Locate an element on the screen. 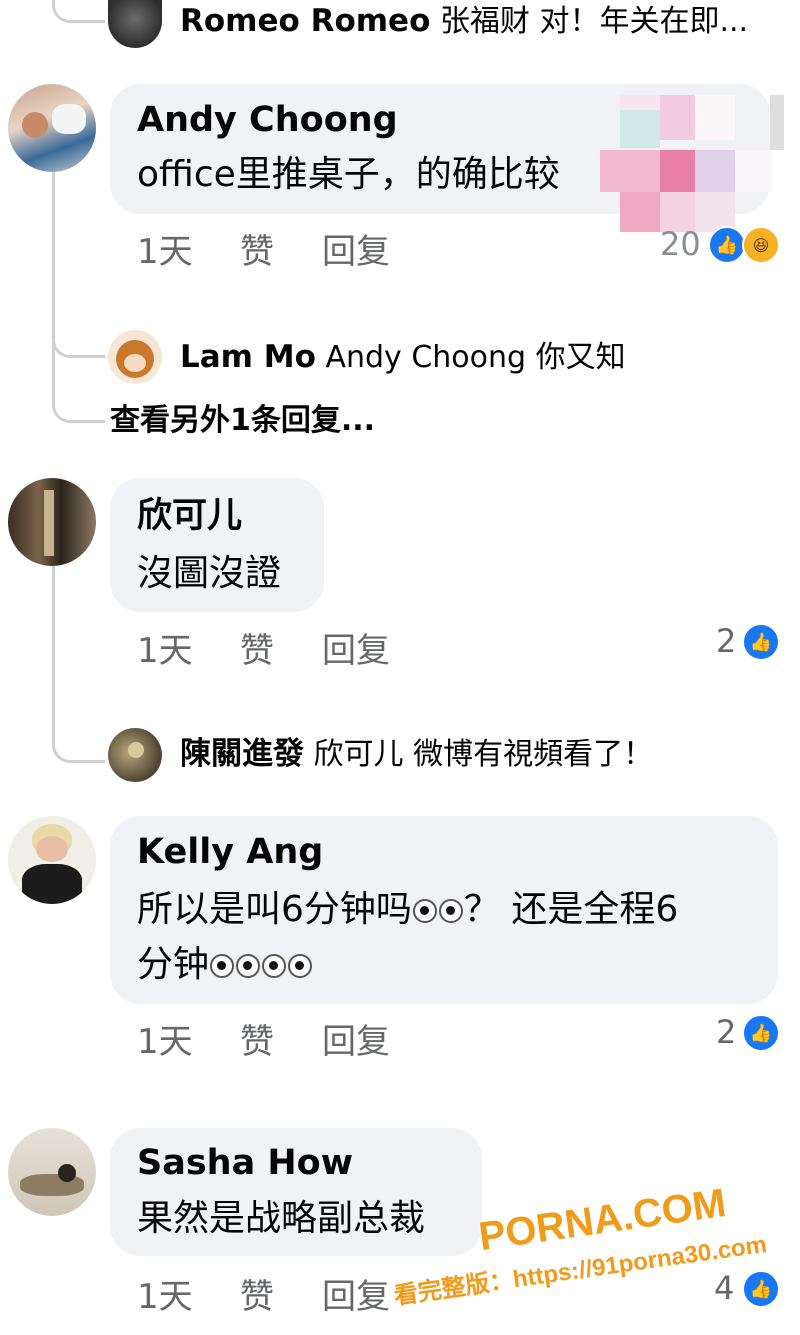 Image resolution: width=800 pixels, height=1335 pixels. comment-text: 果然是战略副总裁 is located at coordinates (281, 1218).